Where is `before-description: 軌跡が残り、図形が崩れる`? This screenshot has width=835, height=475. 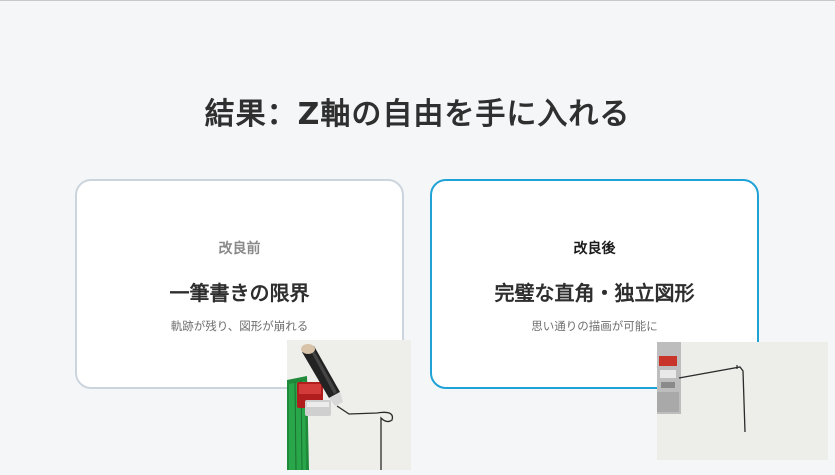
before-description: 軌跡が残り、図形が崩れる is located at coordinates (239, 326).